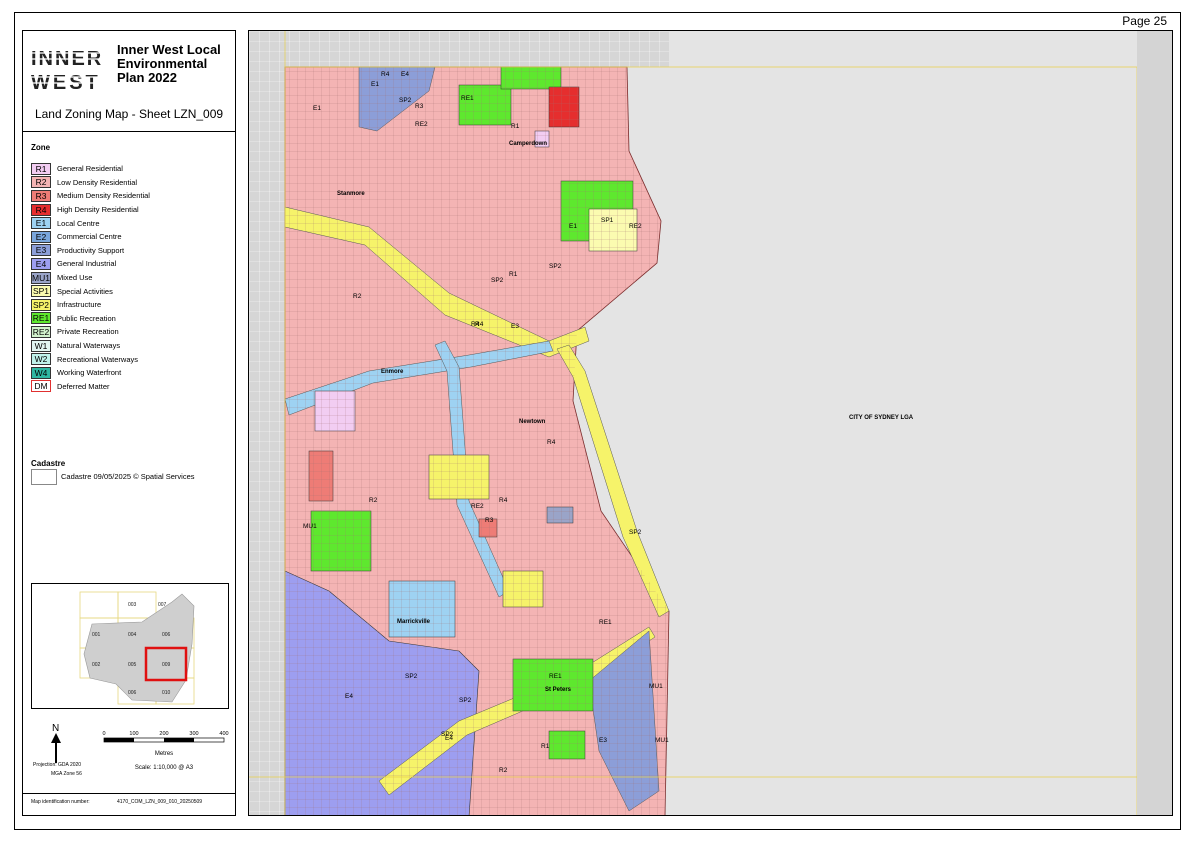  I want to click on legend-swatch-w2: W2, so click(41, 359).